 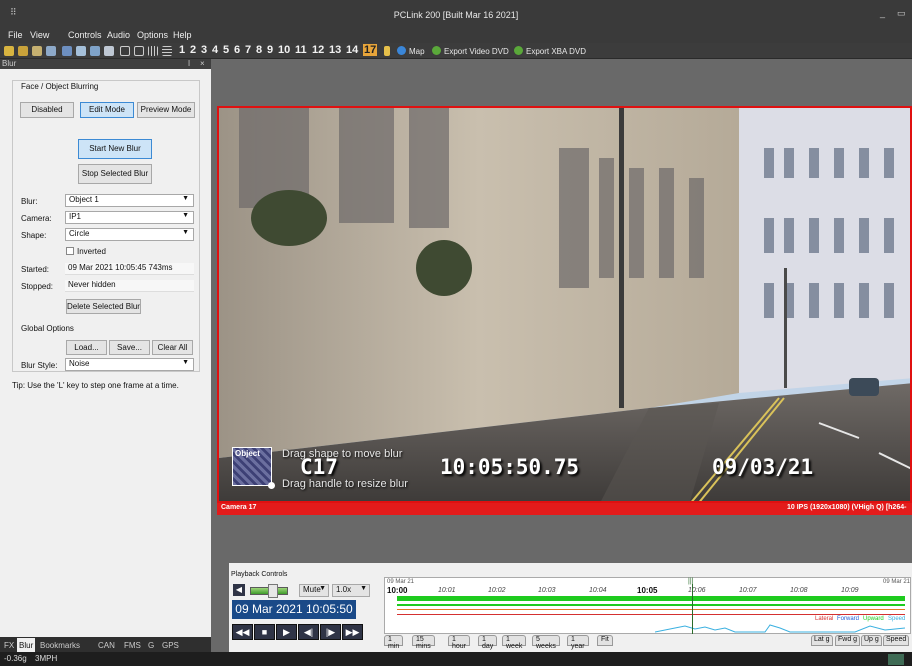 What do you see at coordinates (170, 645) in the screenshot?
I see `tab-gps: GPS` at bounding box center [170, 645].